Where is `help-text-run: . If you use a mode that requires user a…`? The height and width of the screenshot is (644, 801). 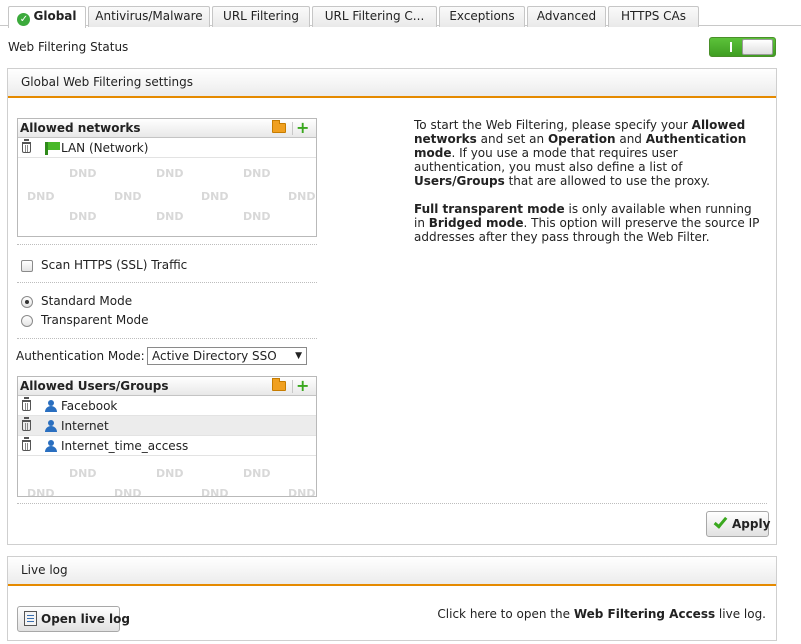 help-text-run: . If you use a mode that requires user a… is located at coordinates (548, 160).